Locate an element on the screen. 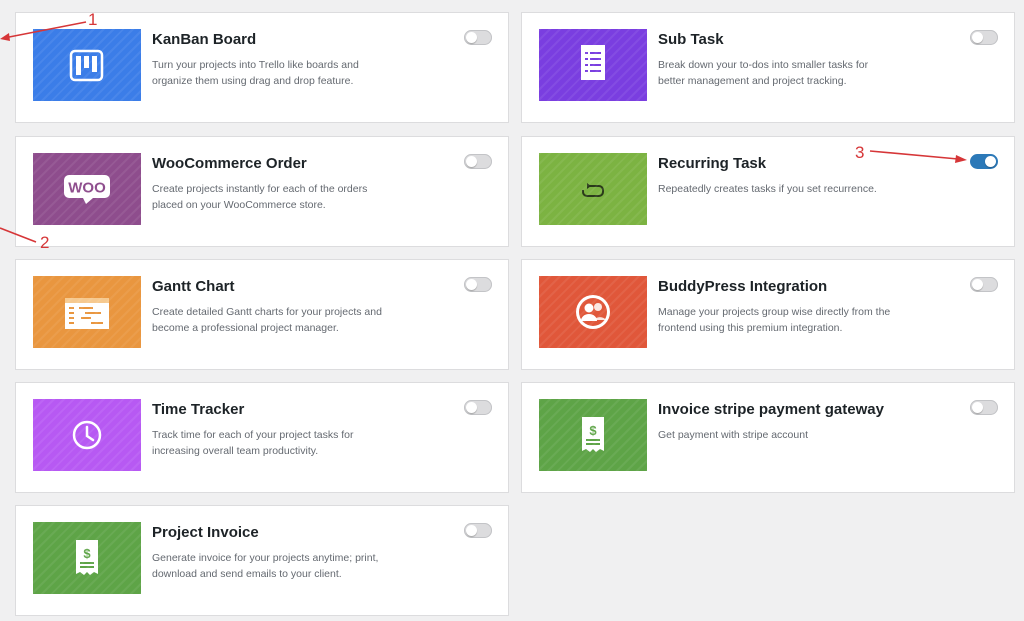 This screenshot has width=1024, height=621. gantt-chart-icon is located at coordinates (87, 313).